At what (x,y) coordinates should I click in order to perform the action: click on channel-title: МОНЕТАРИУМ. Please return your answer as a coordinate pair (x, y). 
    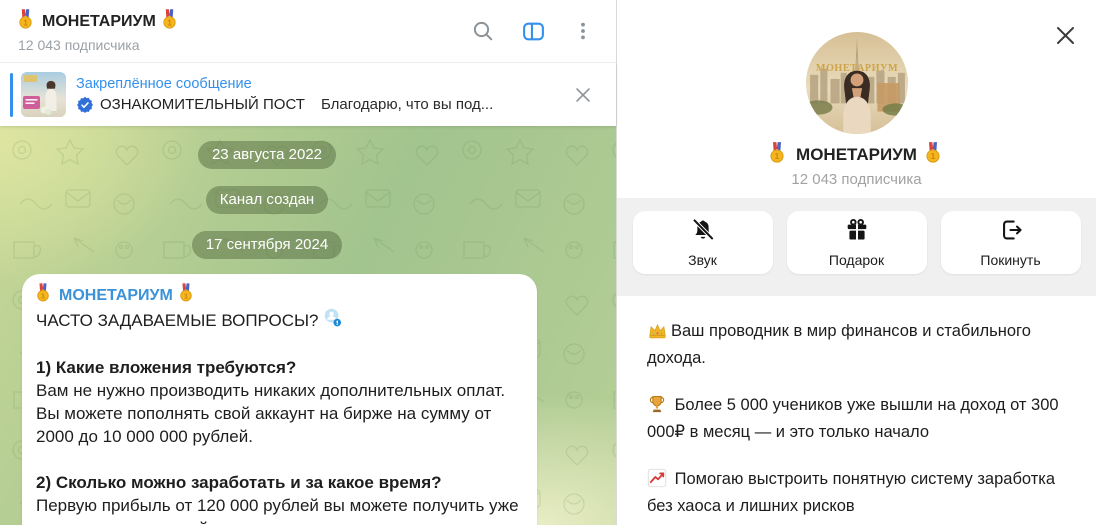
    Looking at the image, I should click on (99, 21).